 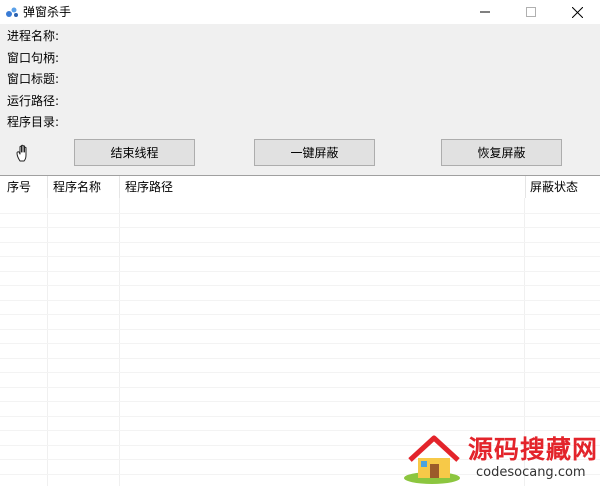 I want to click on window-handle-label: 窗口句柄:, so click(x=33, y=58).